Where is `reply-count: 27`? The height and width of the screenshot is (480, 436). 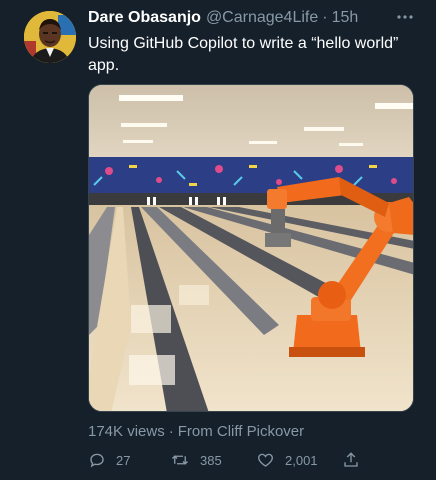
reply-count: 27 is located at coordinates (123, 460).